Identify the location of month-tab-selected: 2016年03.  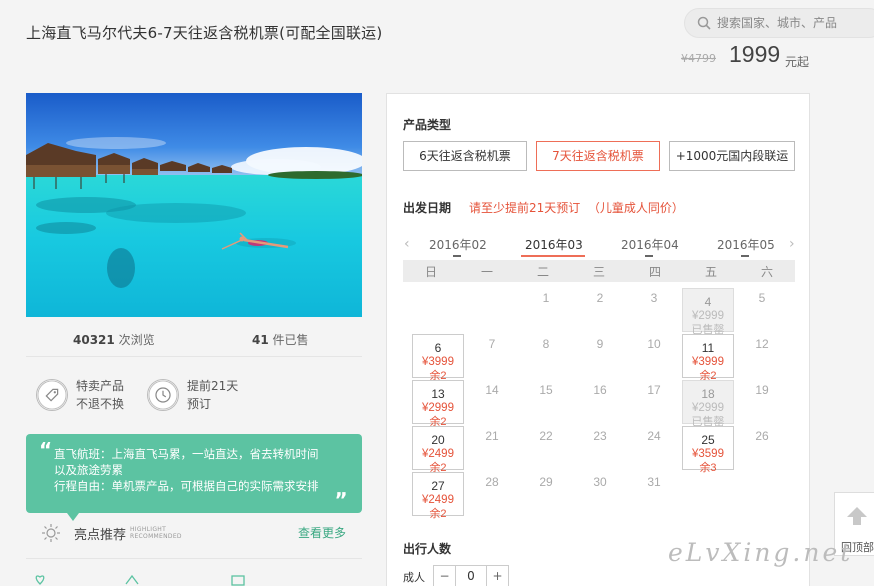
(554, 244).